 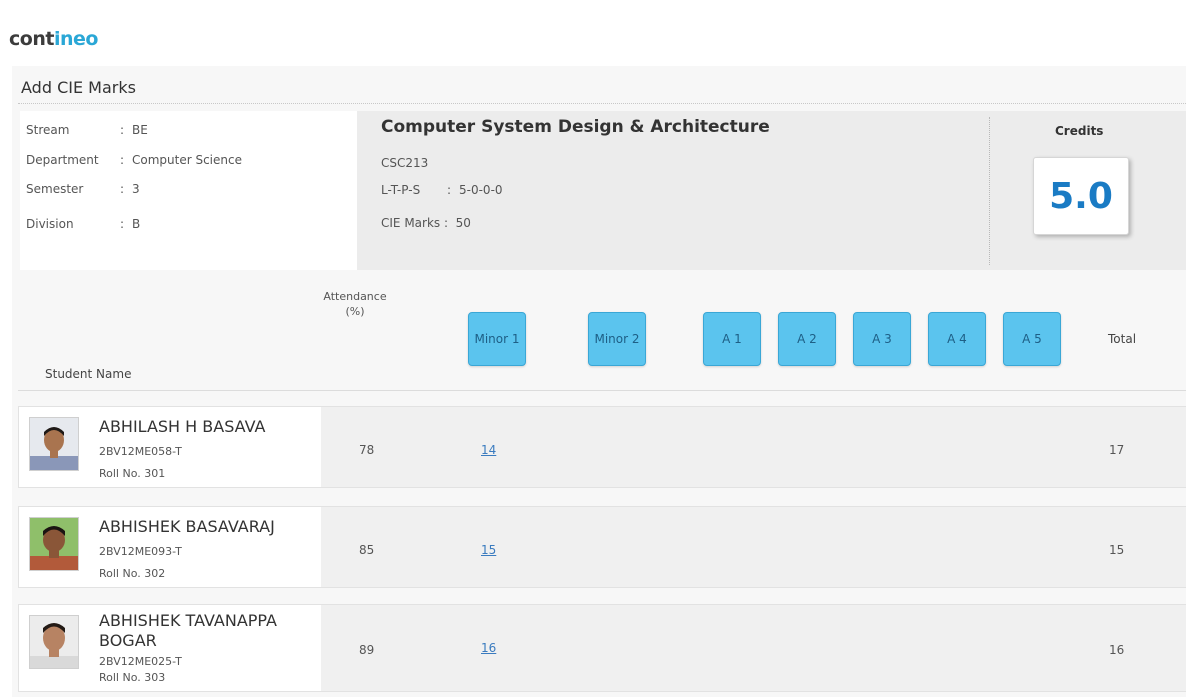 I want to click on student-name: ABHISHEK TAVANAPPA BOGAR, so click(x=188, y=630).